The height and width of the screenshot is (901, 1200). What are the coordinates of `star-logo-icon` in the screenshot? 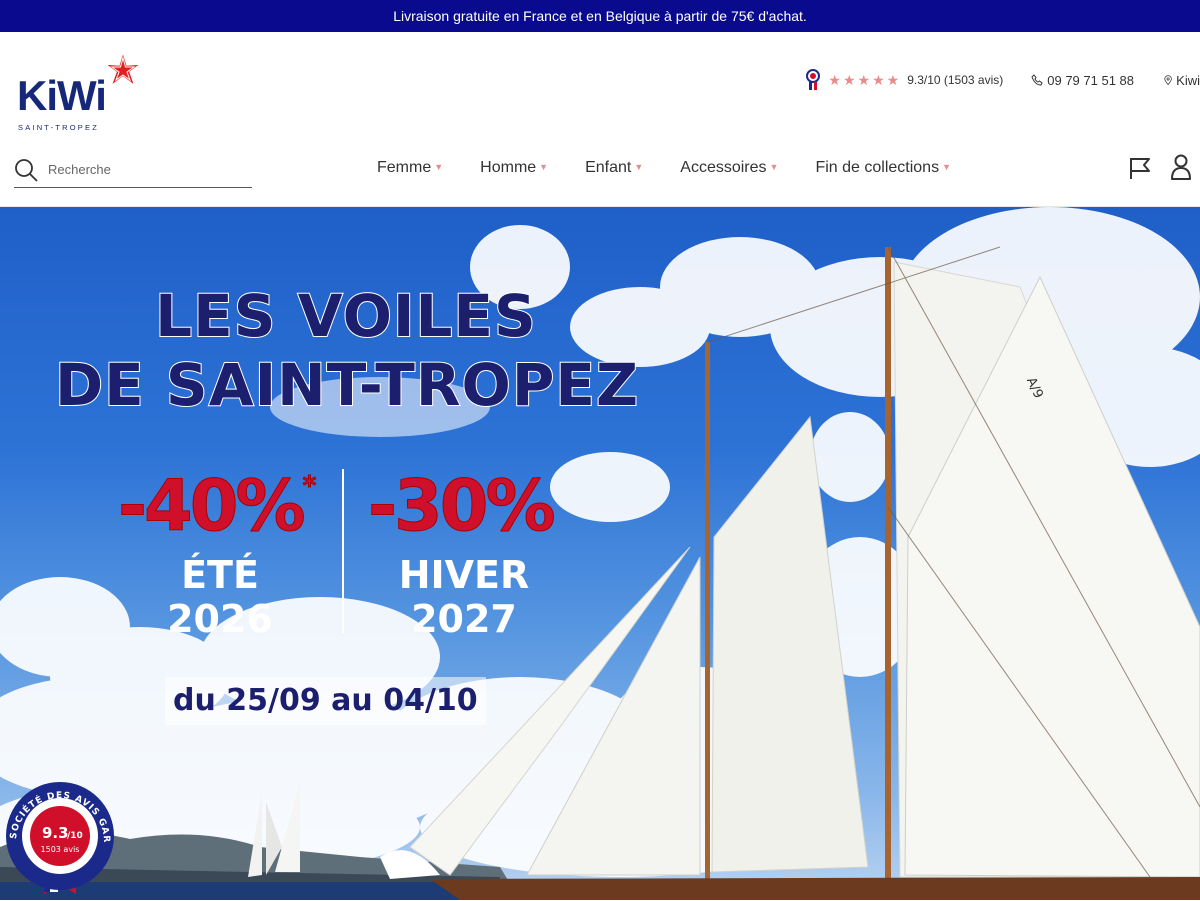 It's located at (123, 69).